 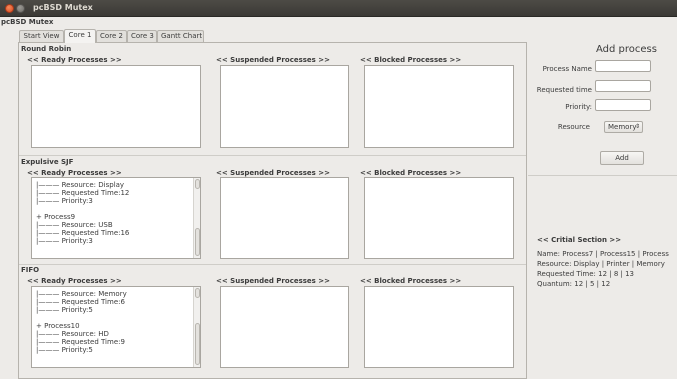 I want to click on suspended-list-expulsive-sjf, so click(x=284, y=218).